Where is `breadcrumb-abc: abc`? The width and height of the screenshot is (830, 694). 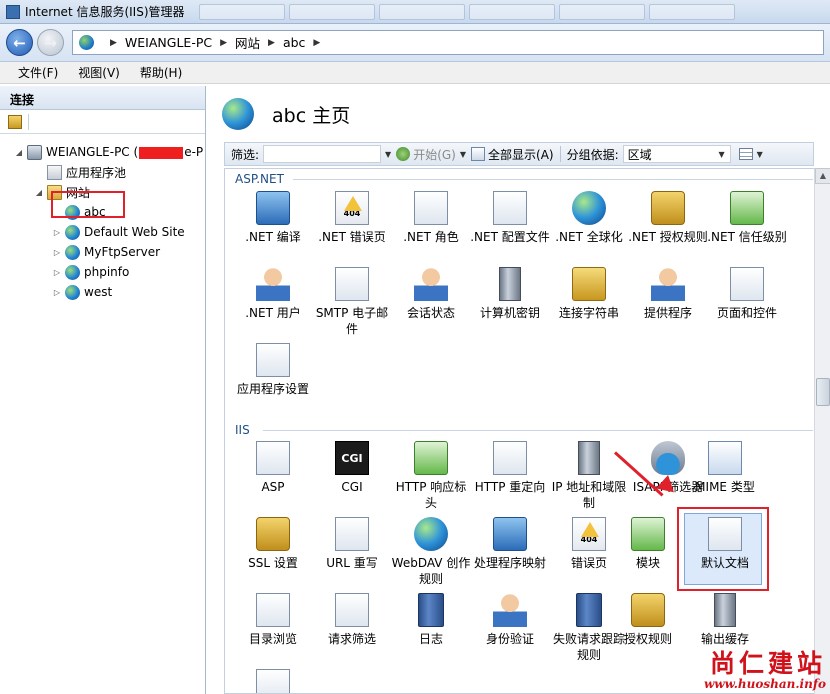 breadcrumb-abc: abc is located at coordinates (294, 42).